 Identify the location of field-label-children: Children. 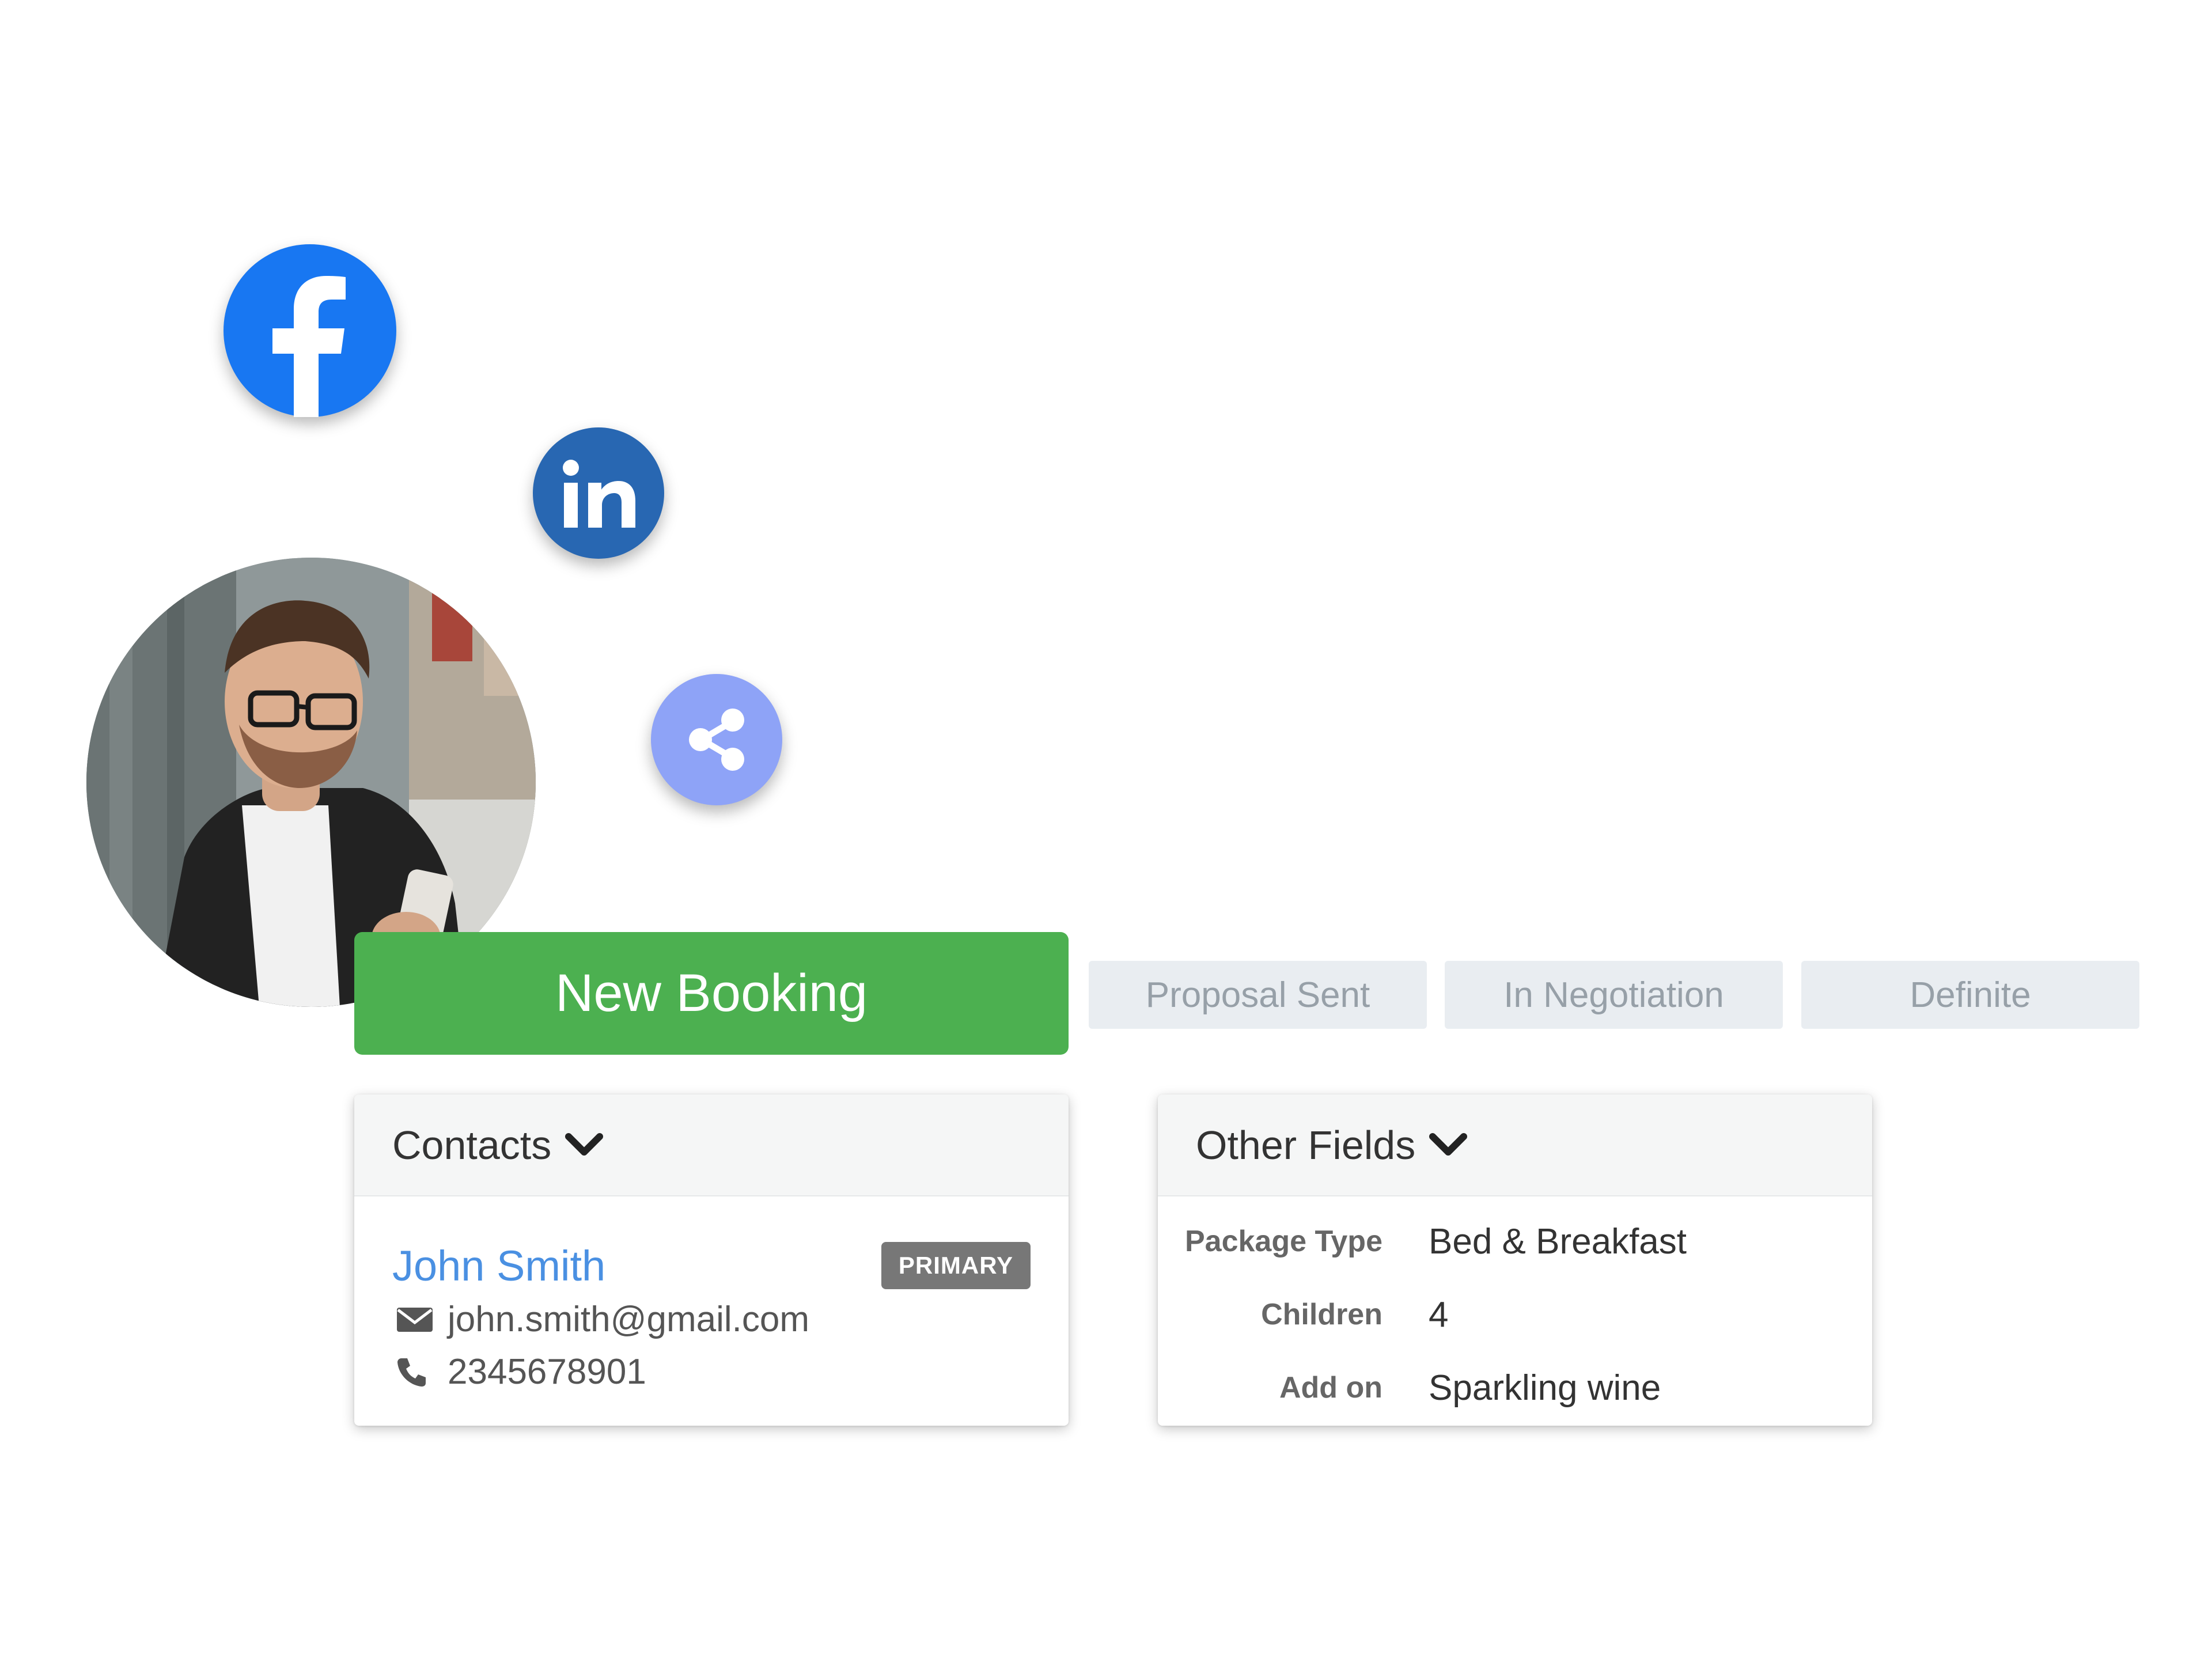
(1321, 1314).